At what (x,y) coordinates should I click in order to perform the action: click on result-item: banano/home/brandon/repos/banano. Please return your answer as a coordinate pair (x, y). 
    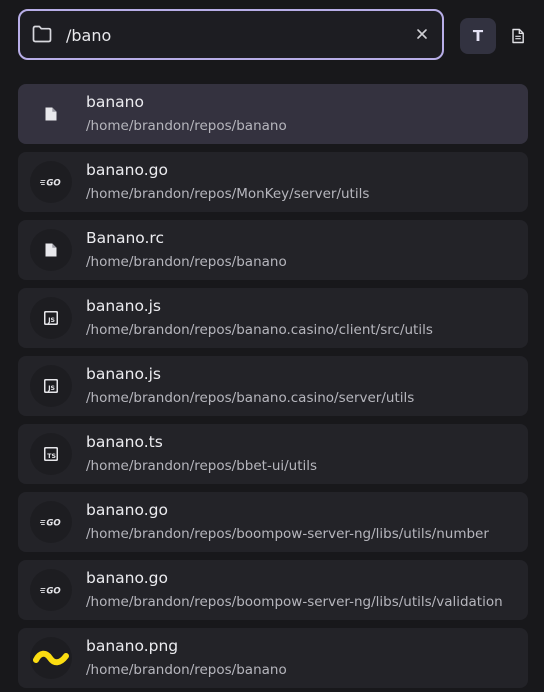
    Looking at the image, I should click on (273, 114).